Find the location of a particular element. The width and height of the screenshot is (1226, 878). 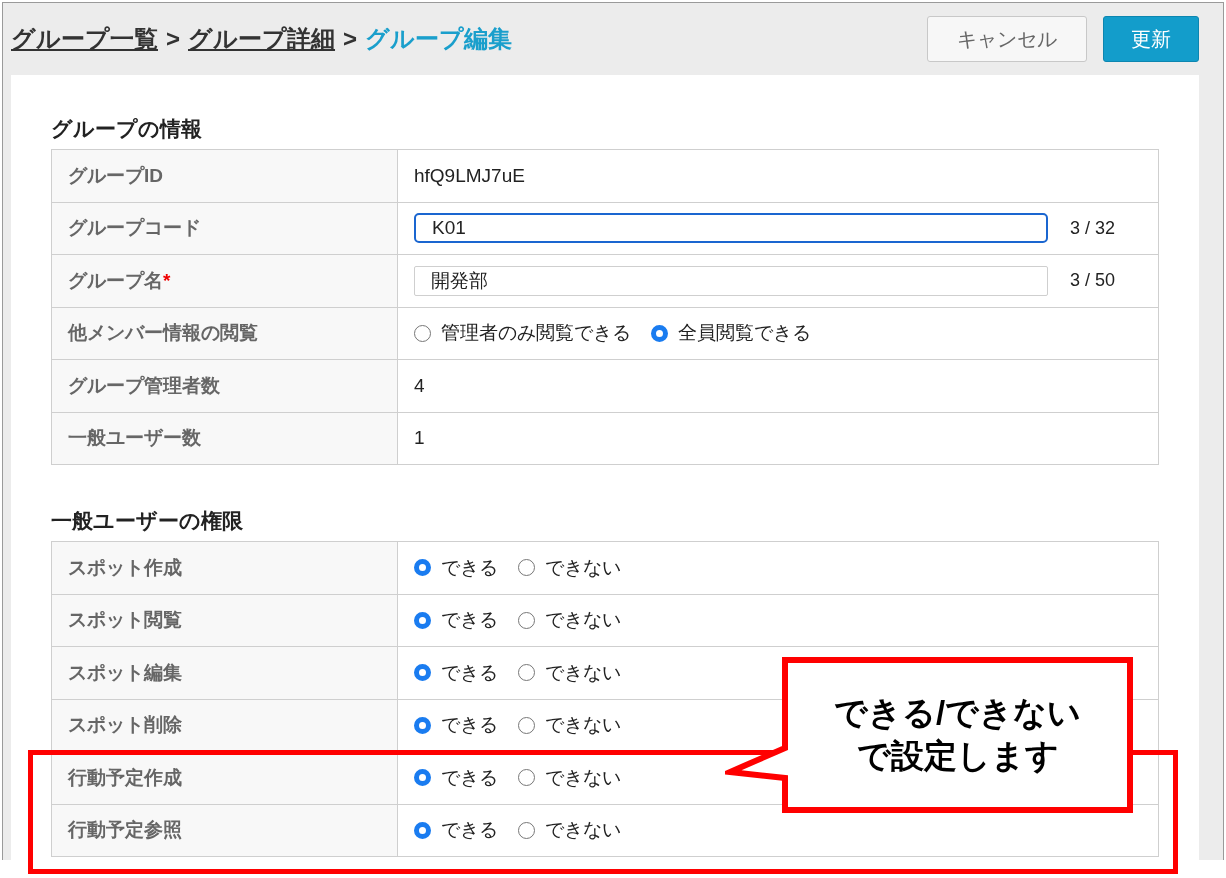

row-value: 1 is located at coordinates (419, 438).